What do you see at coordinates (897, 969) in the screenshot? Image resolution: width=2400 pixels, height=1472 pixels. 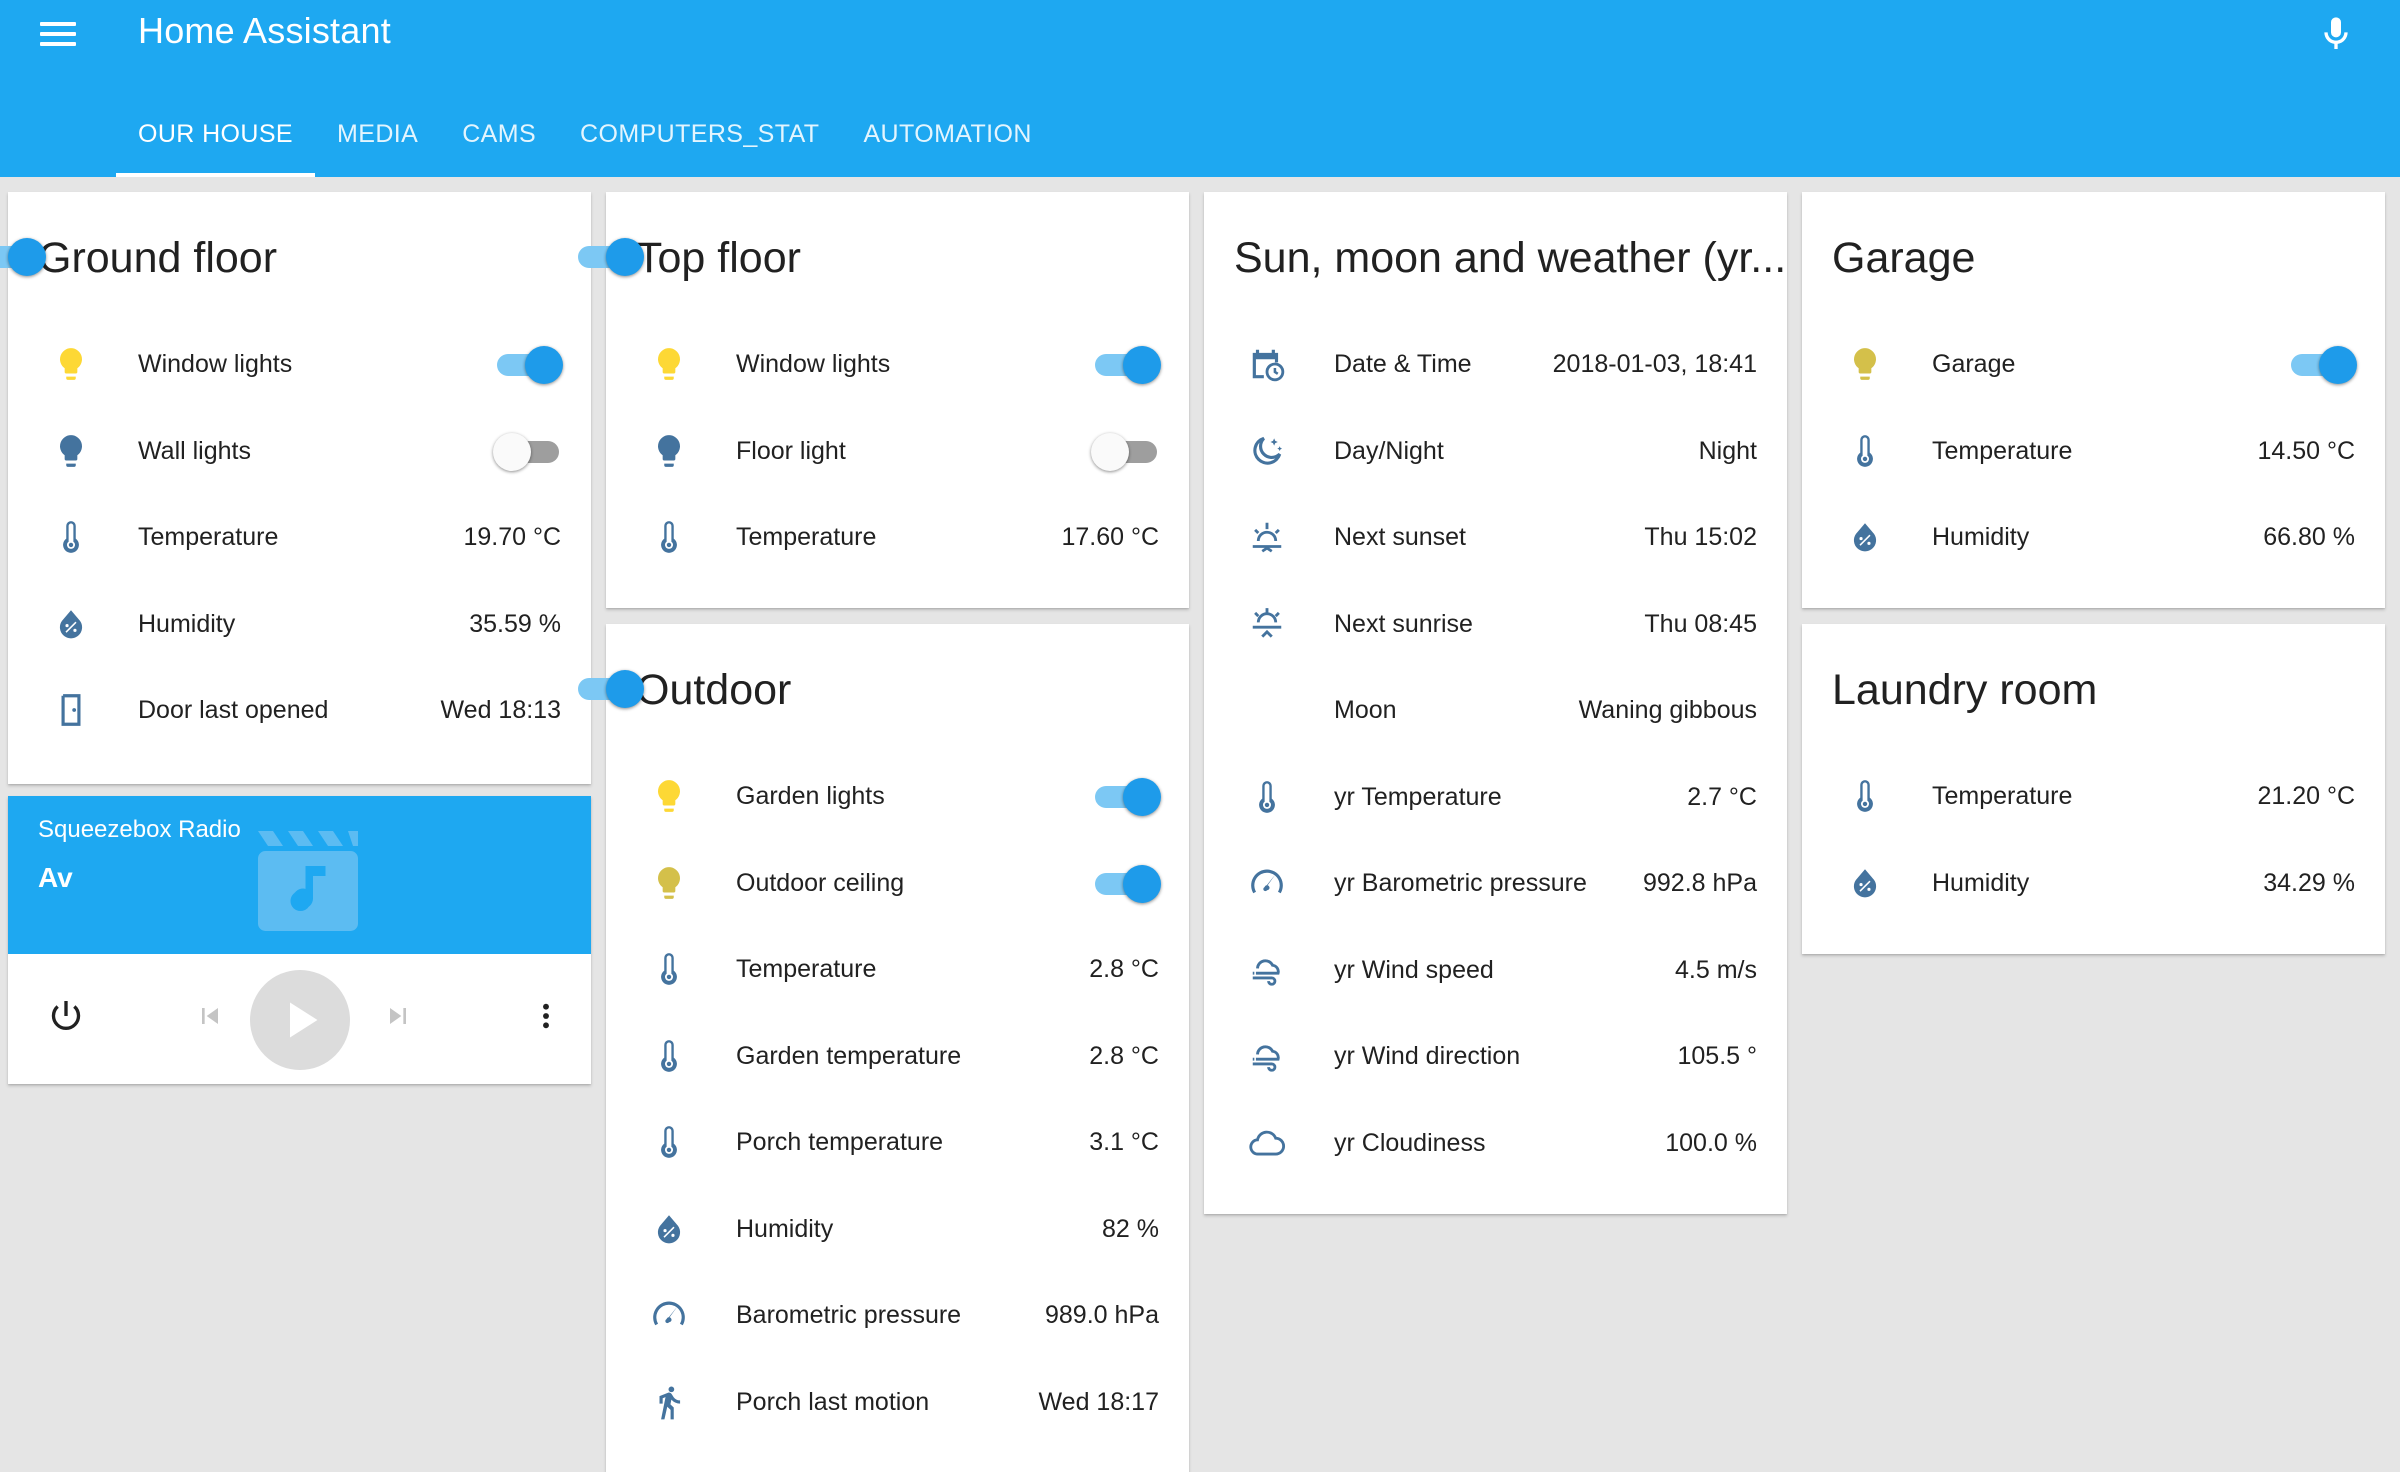 I see `entity-row: Temperature 2.8 °C` at bounding box center [897, 969].